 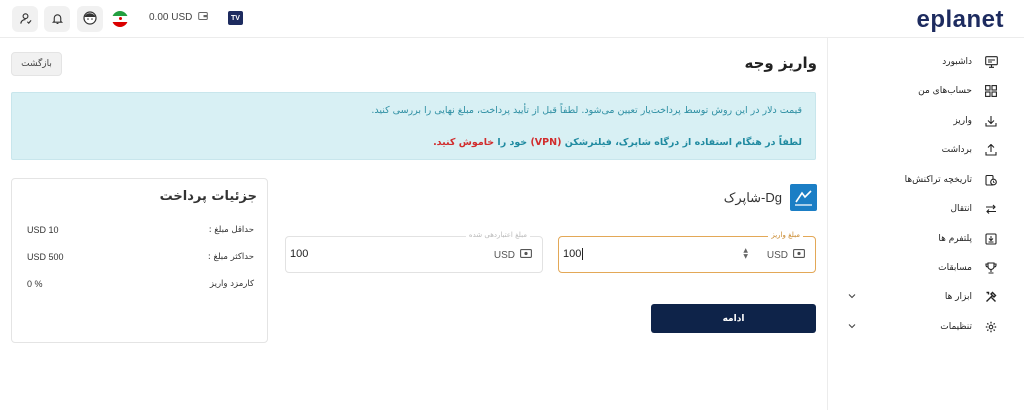 I want to click on eplanet-logo: eplanet, so click(x=960, y=20).